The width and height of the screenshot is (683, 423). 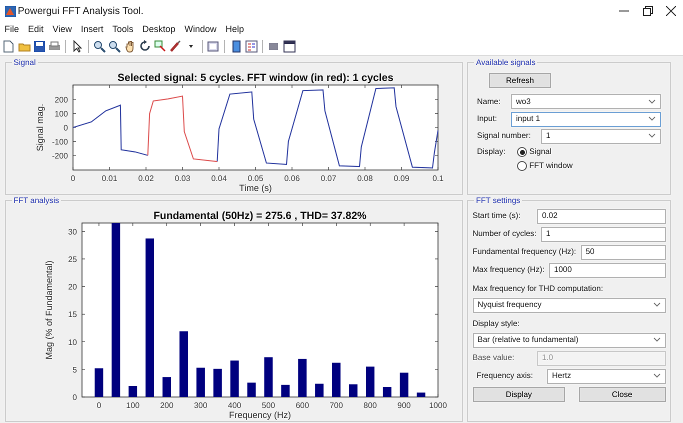 What do you see at coordinates (72, 259) in the screenshot?
I see `y-tick-label: 25` at bounding box center [72, 259].